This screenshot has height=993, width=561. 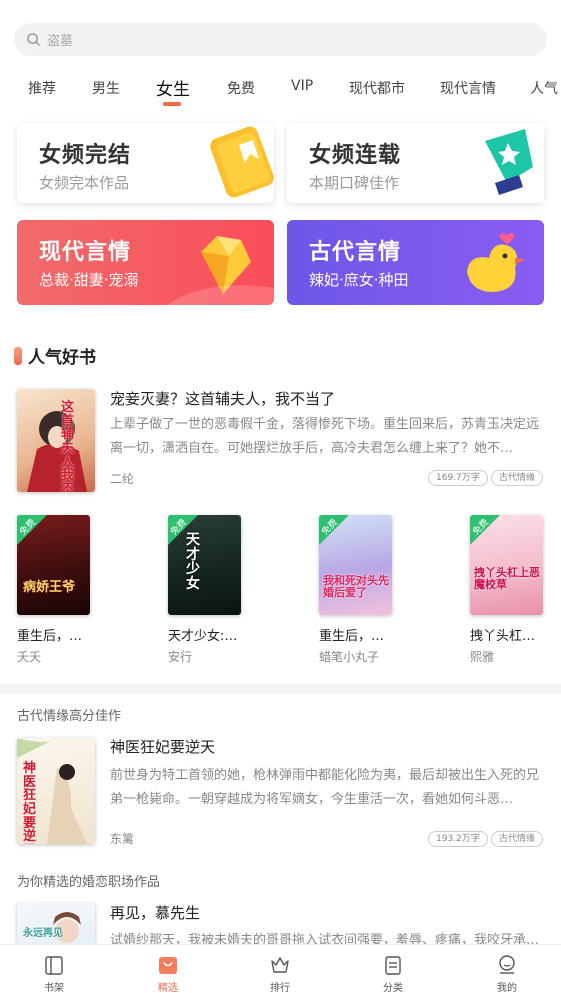 I want to click on book-cover-grid-2: 天才少女 免费, so click(x=204, y=565).